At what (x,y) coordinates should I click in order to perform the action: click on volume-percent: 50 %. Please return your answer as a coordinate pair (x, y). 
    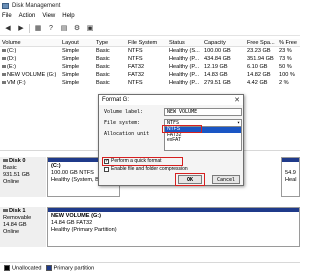
    Looking at the image, I should click on (285, 67).